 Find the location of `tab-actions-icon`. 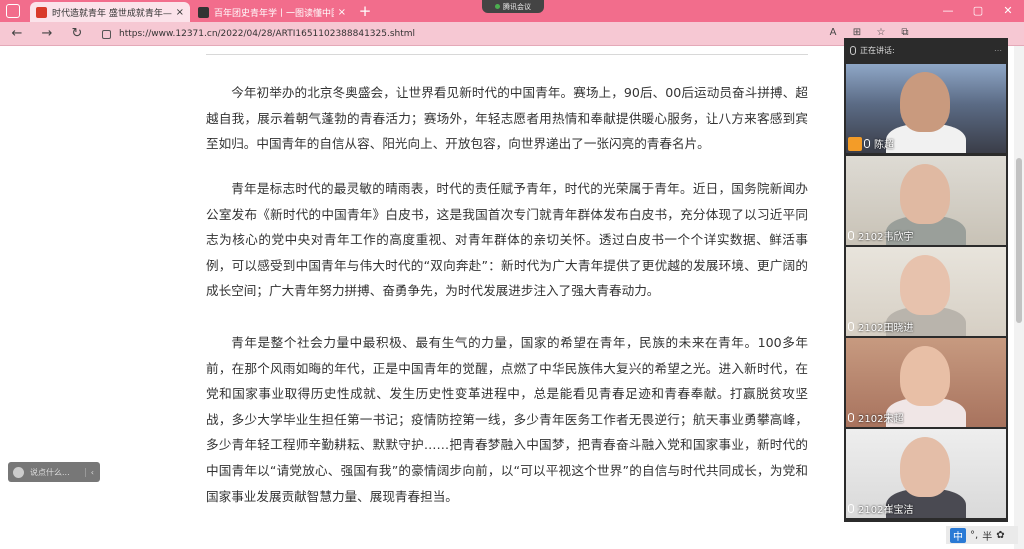

tab-actions-icon is located at coordinates (13, 11).